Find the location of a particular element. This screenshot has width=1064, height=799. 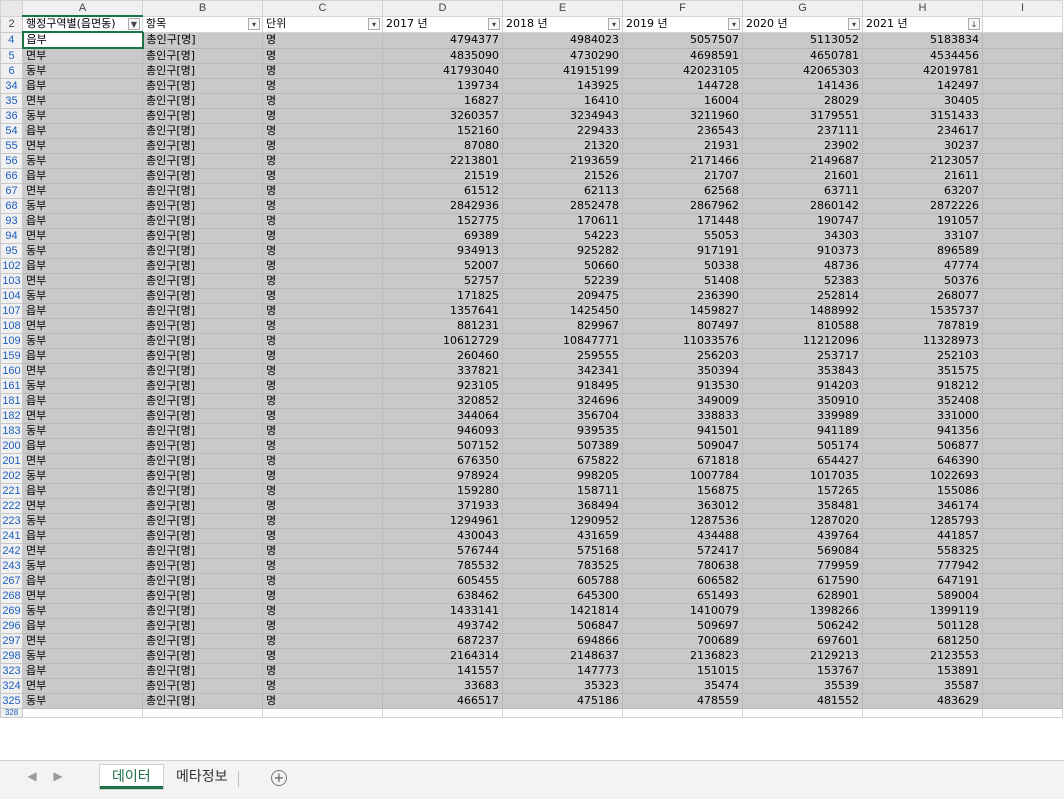

data-cell: 918495 is located at coordinates (562, 386).